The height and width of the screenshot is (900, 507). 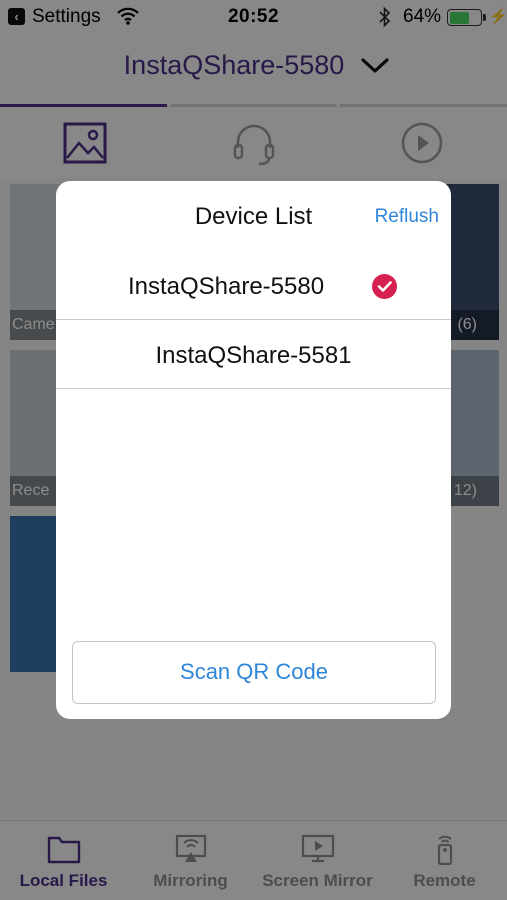 I want to click on device-name: InstaQShare-5580, so click(x=226, y=286).